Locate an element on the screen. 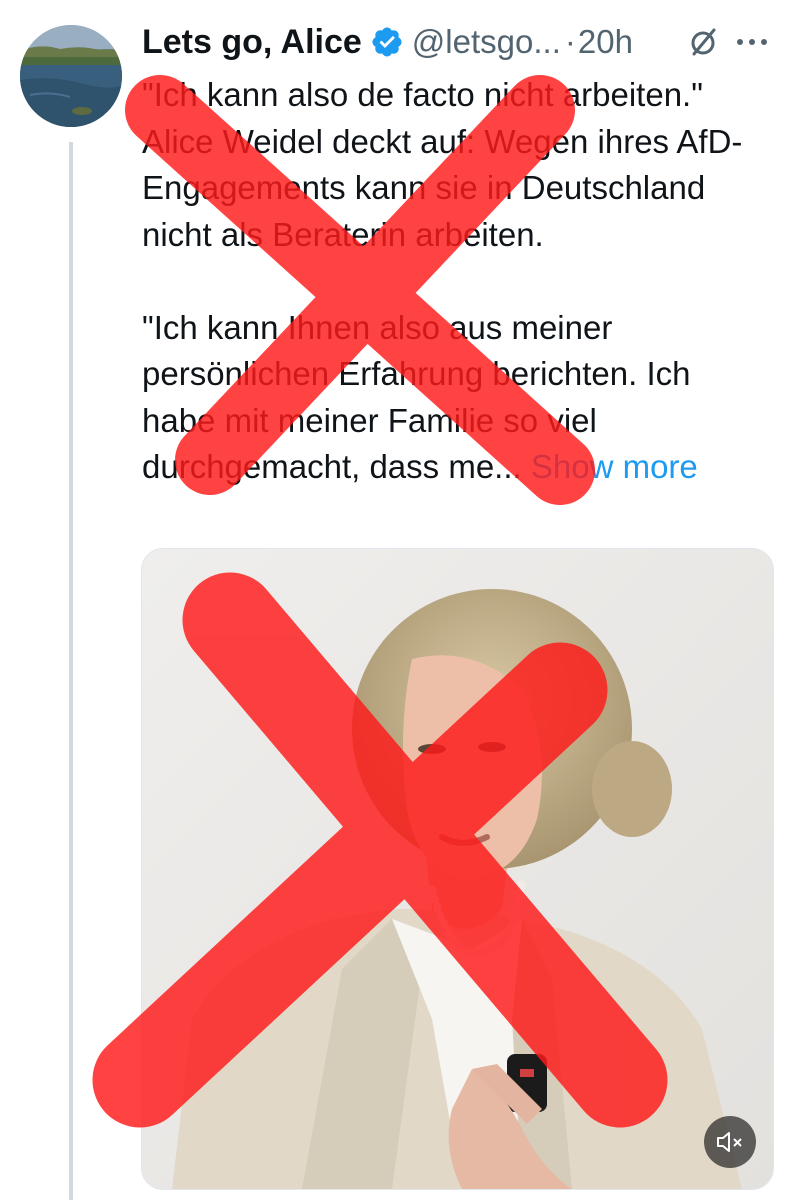 The width and height of the screenshot is (790, 1200). grok-icon is located at coordinates (704, 42).